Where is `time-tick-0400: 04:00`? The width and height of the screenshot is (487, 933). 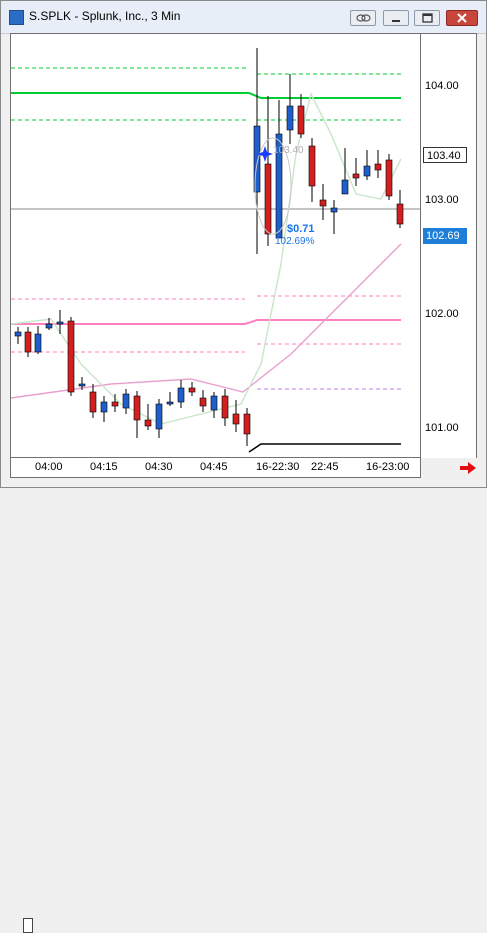 time-tick-0400: 04:00 is located at coordinates (49, 467).